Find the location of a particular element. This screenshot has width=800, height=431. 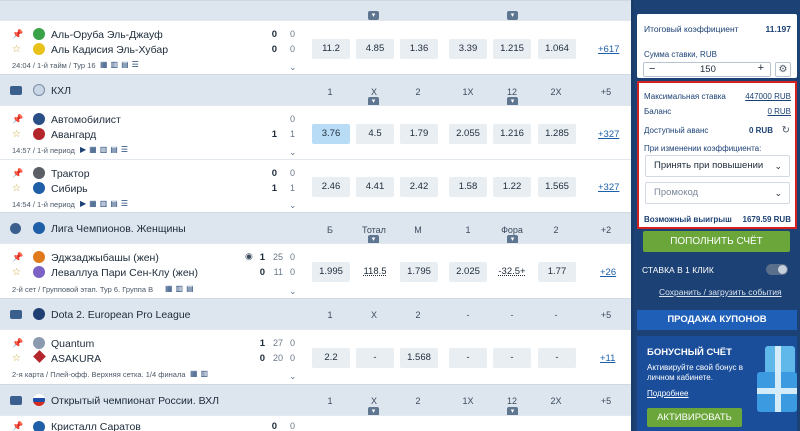

odd-cell: 1.568 is located at coordinates (419, 358).